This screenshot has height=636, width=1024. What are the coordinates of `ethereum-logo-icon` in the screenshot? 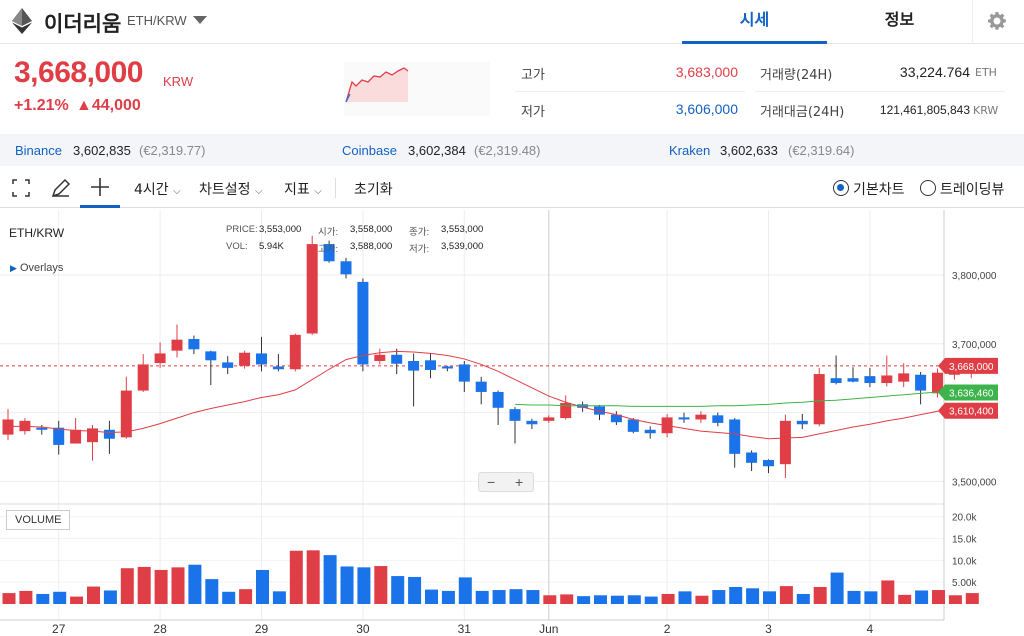 It's located at (22, 21).